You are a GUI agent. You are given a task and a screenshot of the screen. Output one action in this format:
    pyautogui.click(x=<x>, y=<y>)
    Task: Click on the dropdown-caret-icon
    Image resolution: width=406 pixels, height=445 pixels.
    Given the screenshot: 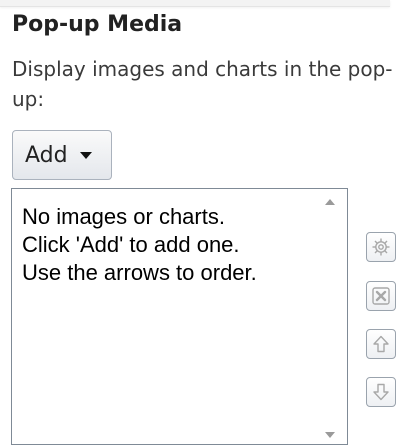 What is the action you would take?
    pyautogui.click(x=85, y=155)
    